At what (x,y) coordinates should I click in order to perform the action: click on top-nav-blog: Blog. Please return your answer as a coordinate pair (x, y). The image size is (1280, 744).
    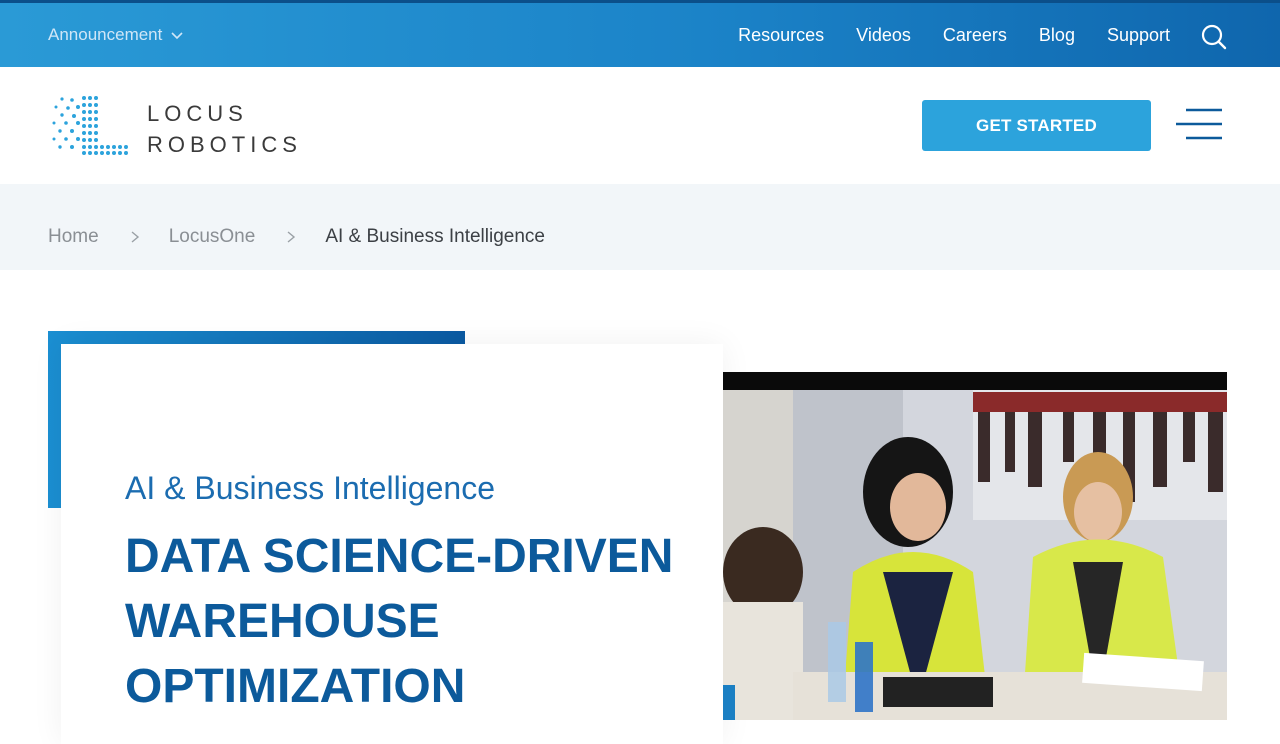
    Looking at the image, I should click on (1057, 35).